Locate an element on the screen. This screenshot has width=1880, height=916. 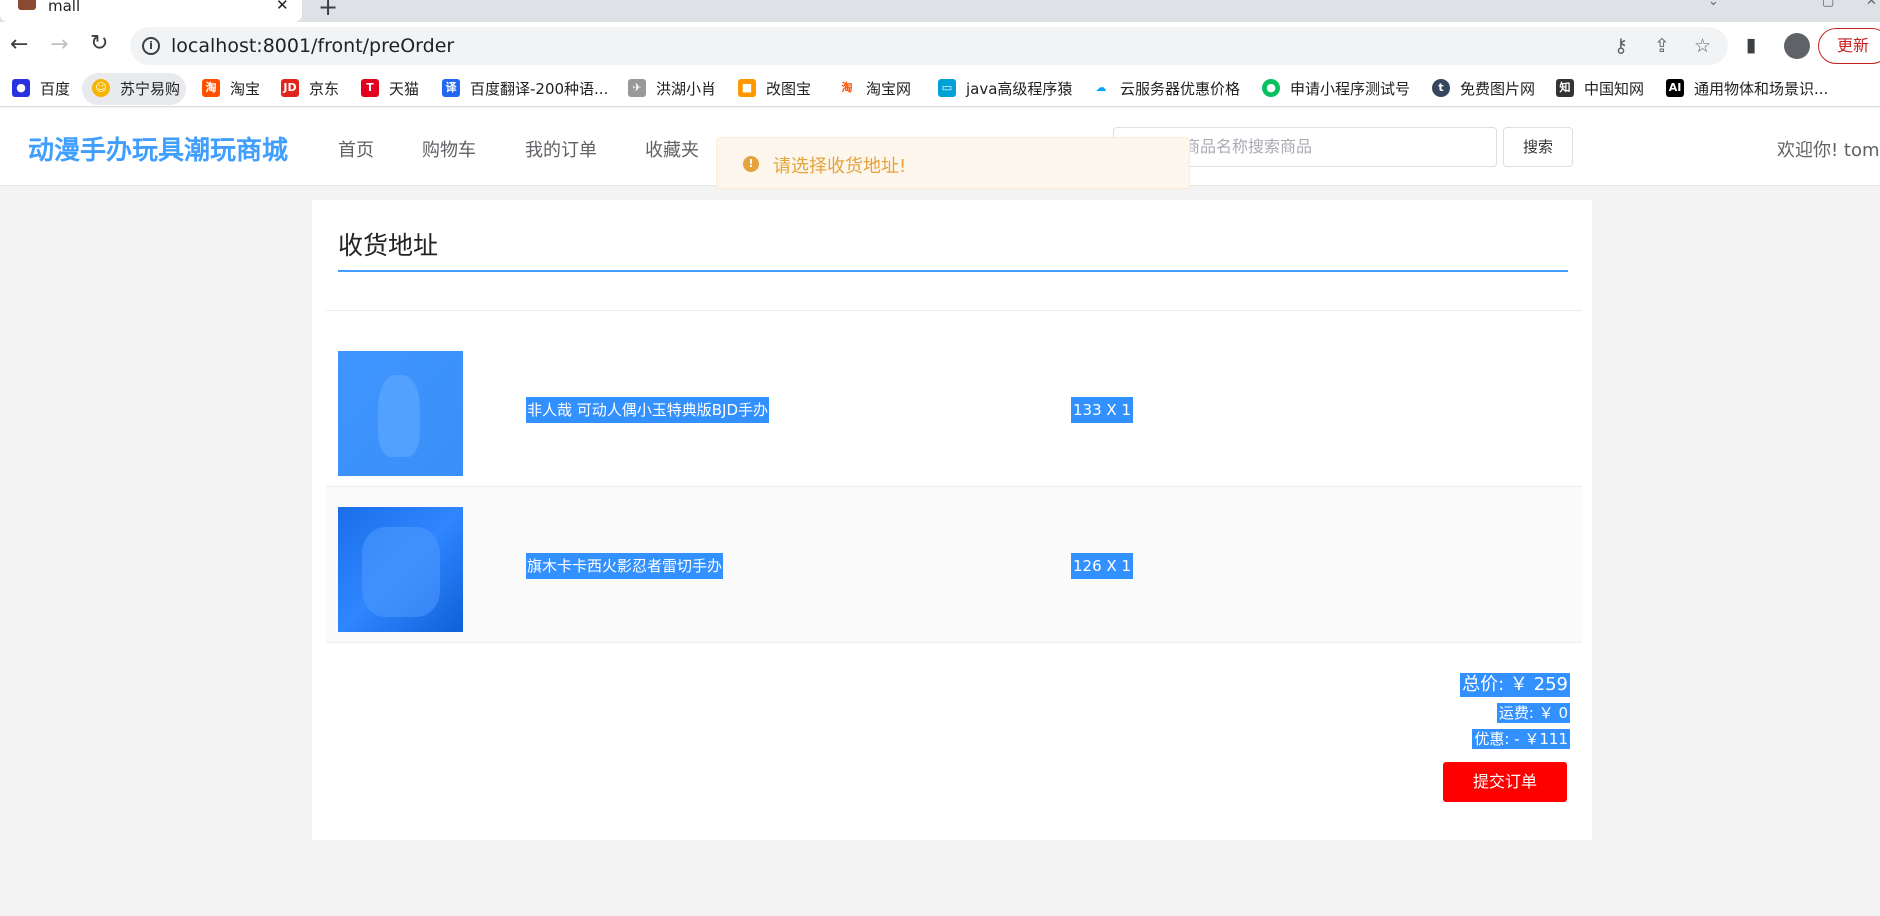
product-price-qty: 126 X 1 is located at coordinates (1102, 566).